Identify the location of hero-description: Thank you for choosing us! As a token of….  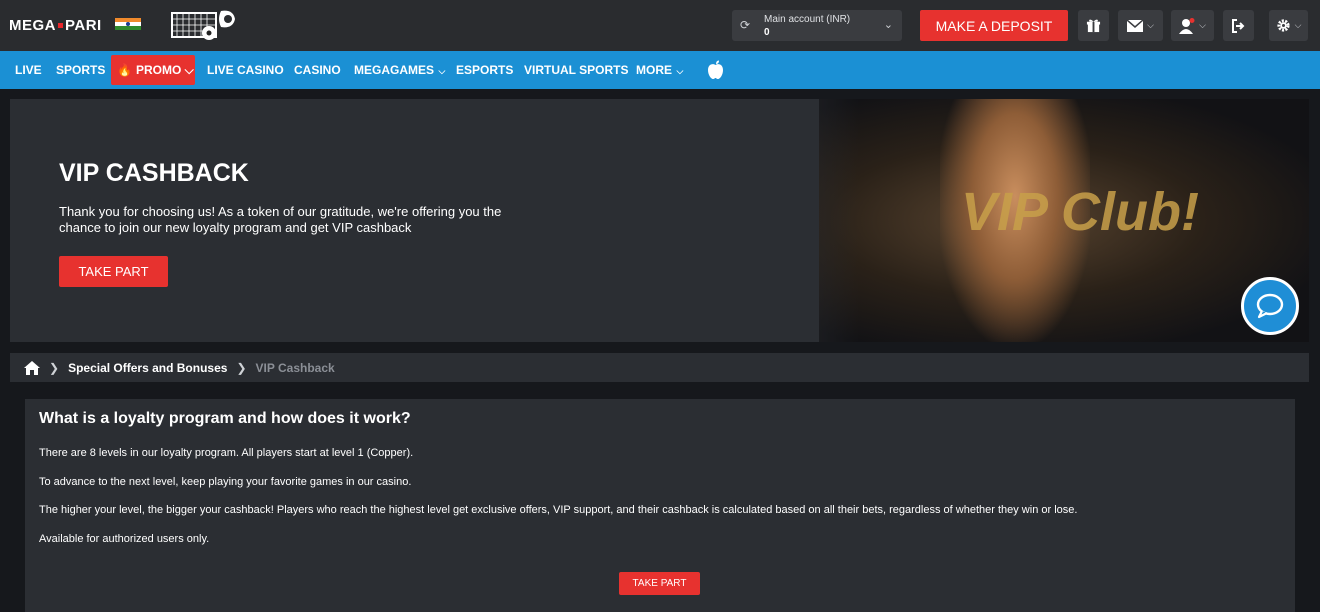
(280, 219).